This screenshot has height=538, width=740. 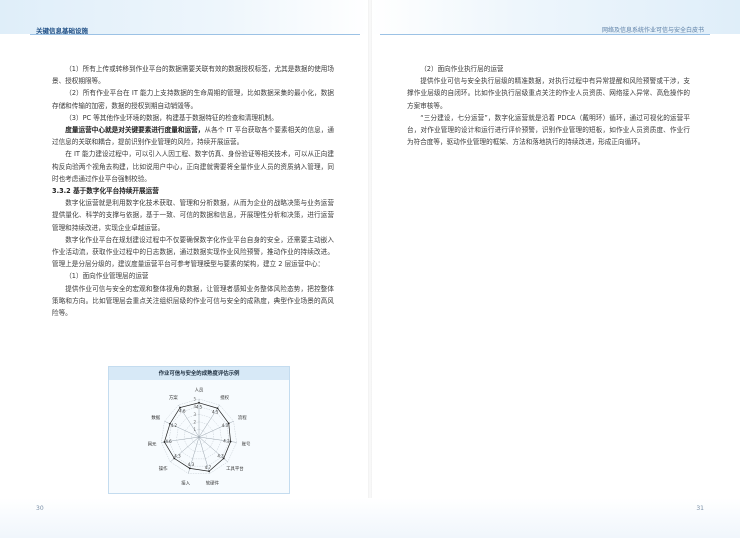 What do you see at coordinates (246, 444) in the screenshot?
I see `radar-axis-label: 账号` at bounding box center [246, 444].